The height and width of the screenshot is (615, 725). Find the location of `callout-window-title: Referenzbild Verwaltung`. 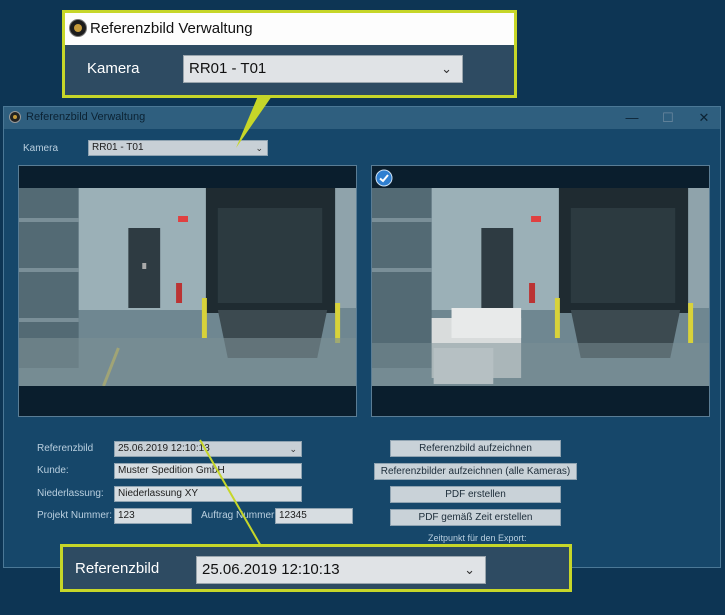

callout-window-title: Referenzbild Verwaltung is located at coordinates (171, 28).